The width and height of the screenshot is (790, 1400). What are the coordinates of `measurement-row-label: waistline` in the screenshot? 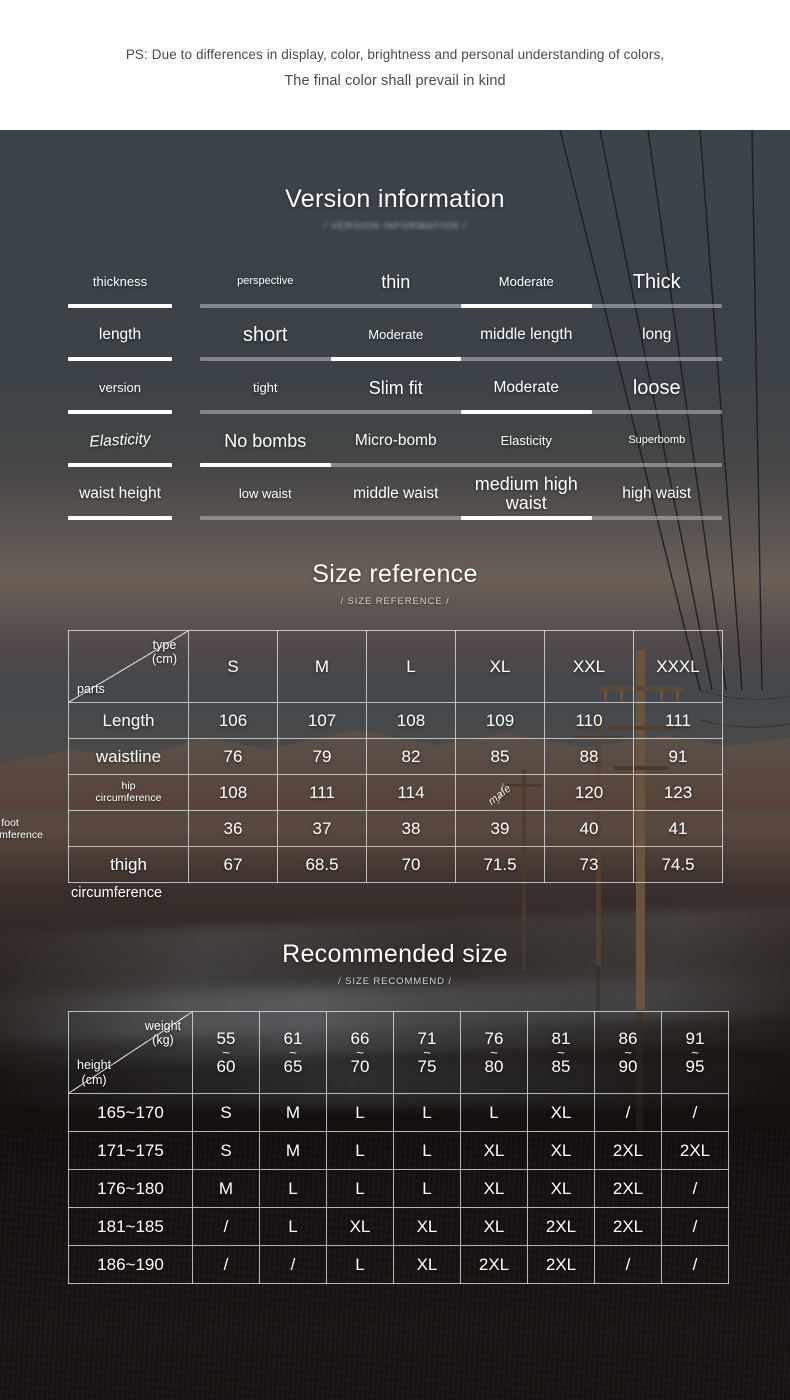 It's located at (128, 756).